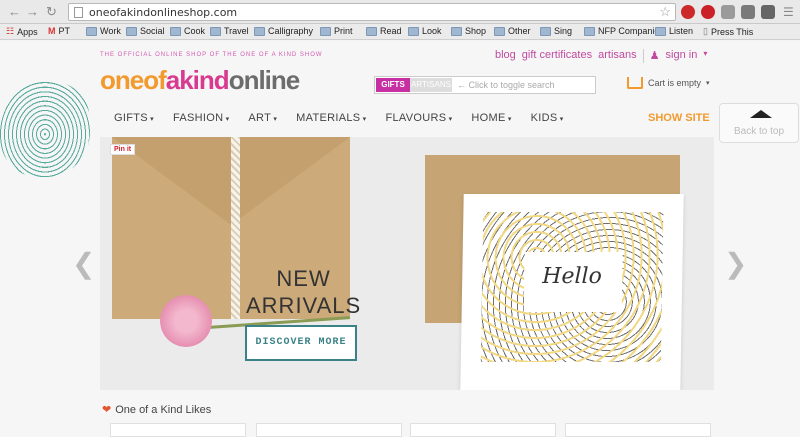  What do you see at coordinates (235, 228) in the screenshot?
I see `twine` at bounding box center [235, 228].